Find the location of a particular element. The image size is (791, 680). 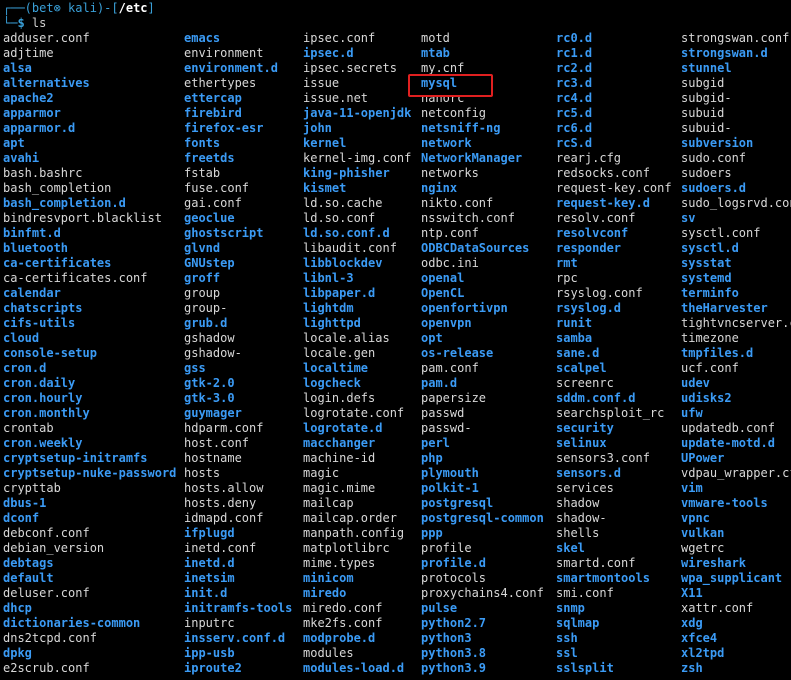

file-entry: gshadow is located at coordinates (209, 338).